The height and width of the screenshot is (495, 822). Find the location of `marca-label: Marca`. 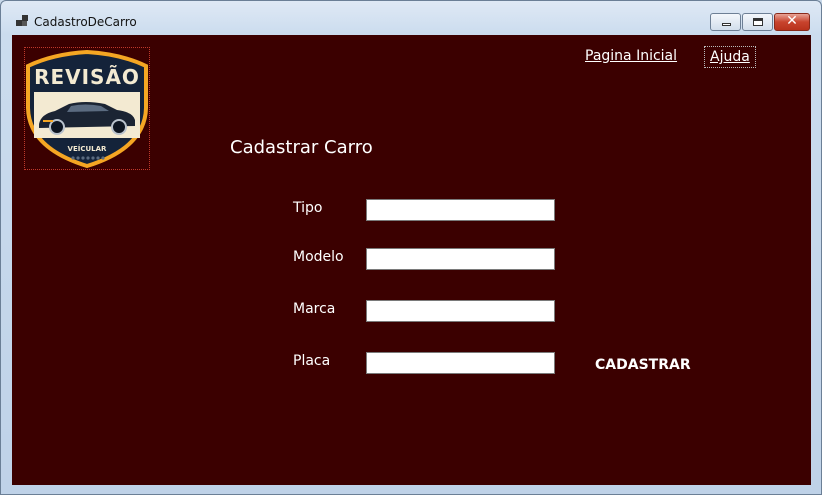

marca-label: Marca is located at coordinates (314, 309).